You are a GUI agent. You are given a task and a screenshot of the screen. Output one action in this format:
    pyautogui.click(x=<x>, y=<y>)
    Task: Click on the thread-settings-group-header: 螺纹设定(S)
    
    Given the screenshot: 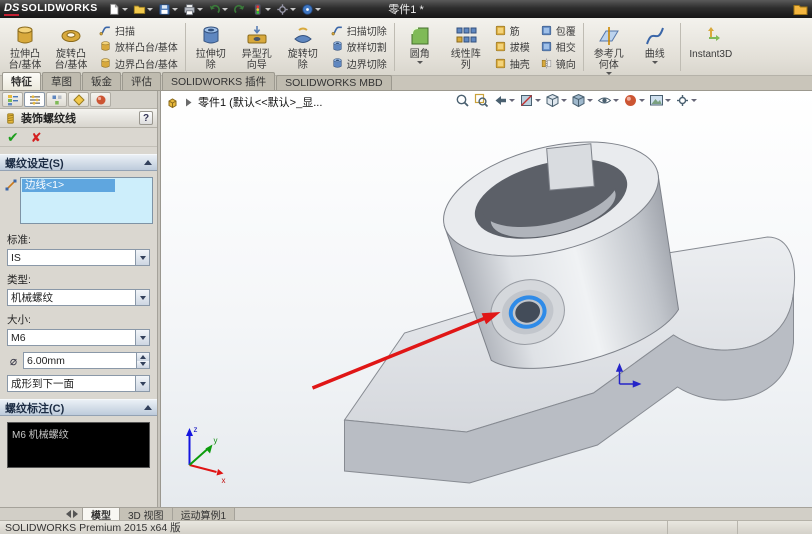 What is the action you would take?
    pyautogui.click(x=78, y=162)
    